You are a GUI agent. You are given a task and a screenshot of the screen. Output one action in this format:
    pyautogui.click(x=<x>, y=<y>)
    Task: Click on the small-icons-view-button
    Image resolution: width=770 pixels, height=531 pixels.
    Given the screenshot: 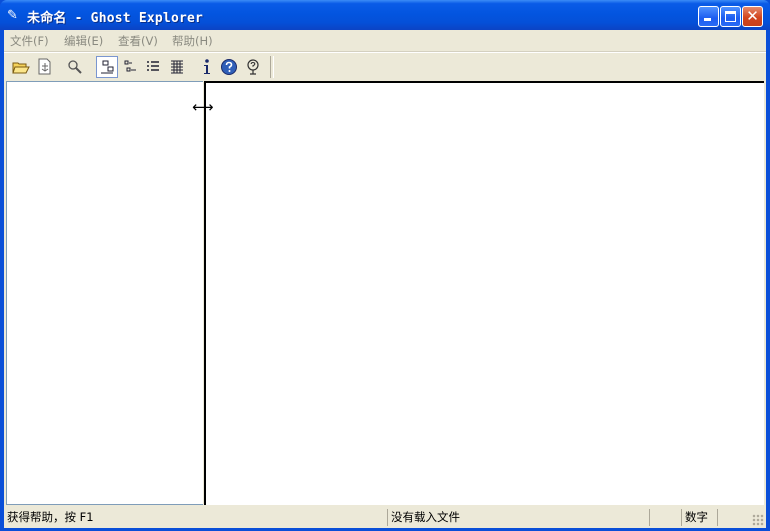 What is the action you would take?
    pyautogui.click(x=131, y=67)
    